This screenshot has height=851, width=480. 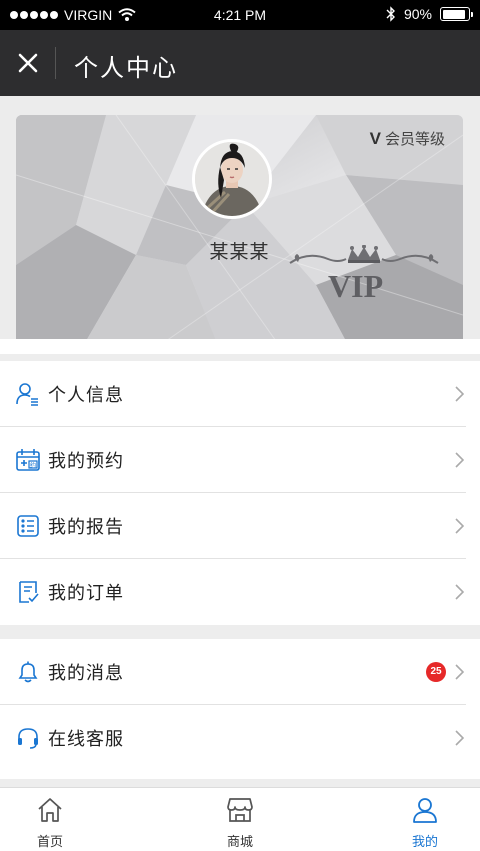 What do you see at coordinates (240, 63) in the screenshot?
I see `nav-bar: 个人中心` at bounding box center [240, 63].